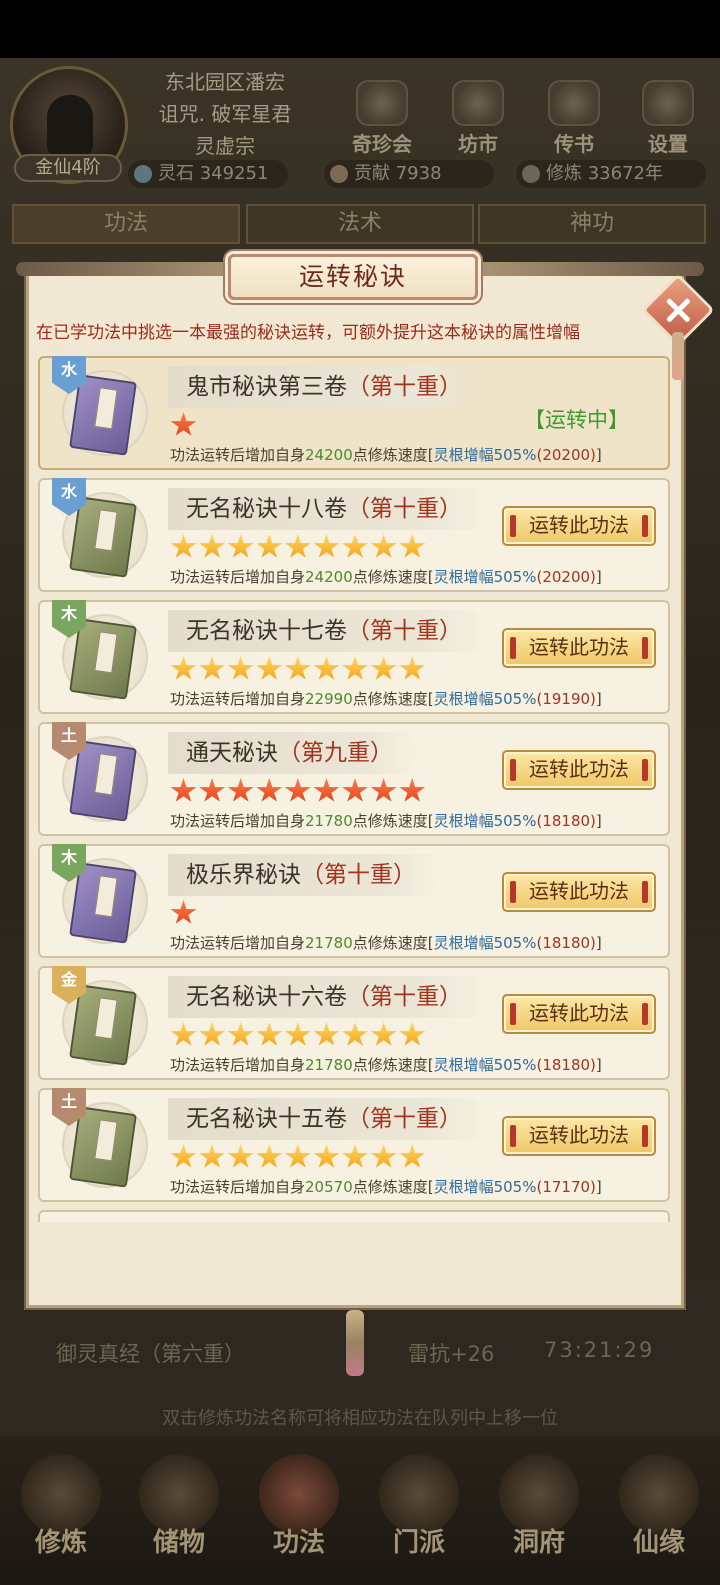 The height and width of the screenshot is (1585, 720). Describe the element at coordinates (126, 224) in the screenshot. I see `tab-gongfa: 功法` at that location.